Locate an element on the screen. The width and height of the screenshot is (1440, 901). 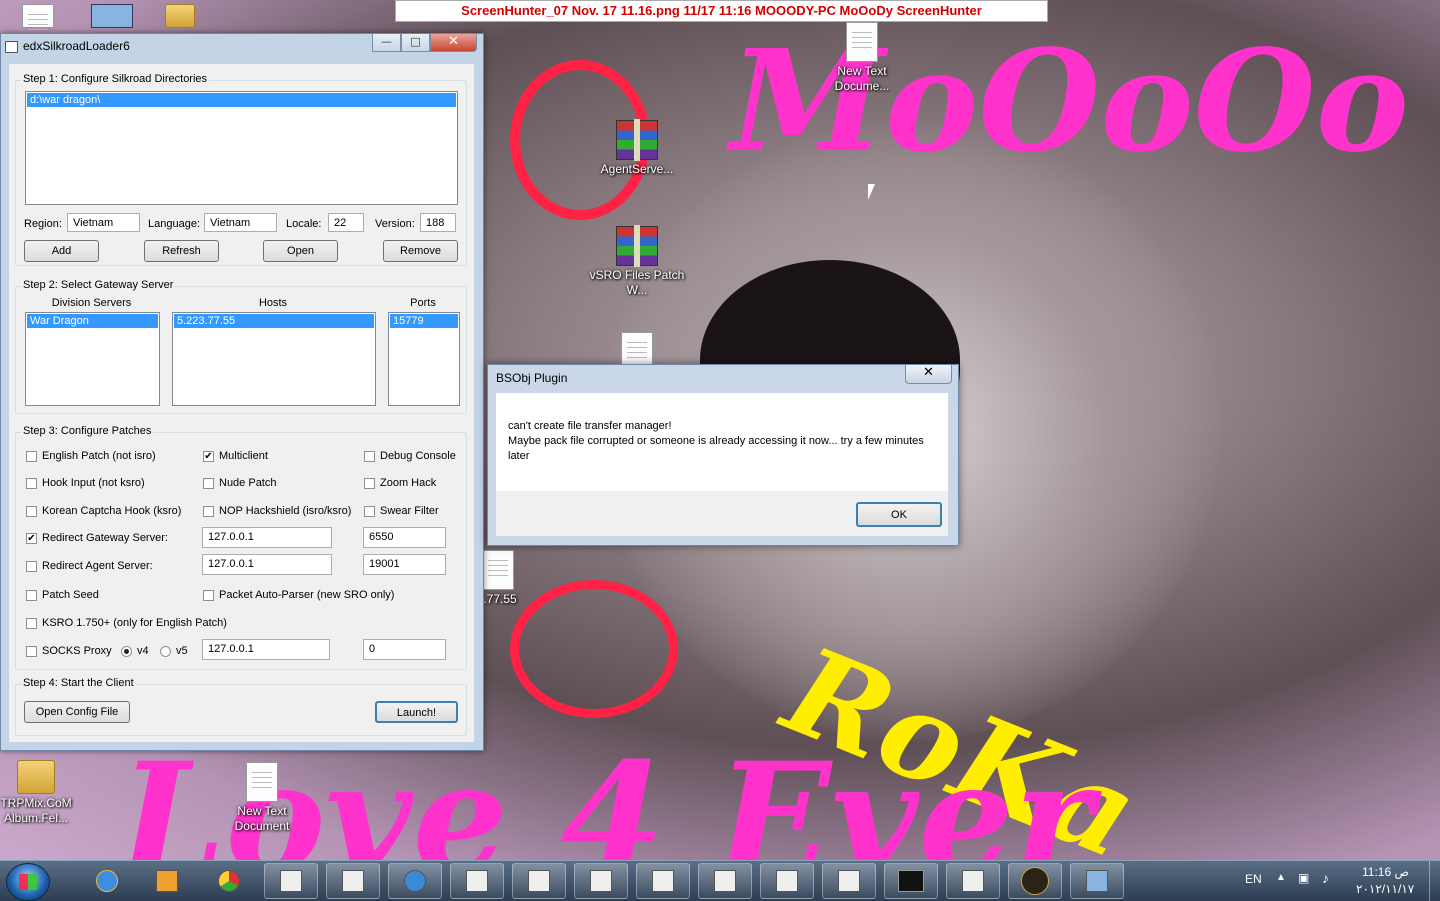
directory-list: d:\war dragon\ is located at coordinates (241, 148).